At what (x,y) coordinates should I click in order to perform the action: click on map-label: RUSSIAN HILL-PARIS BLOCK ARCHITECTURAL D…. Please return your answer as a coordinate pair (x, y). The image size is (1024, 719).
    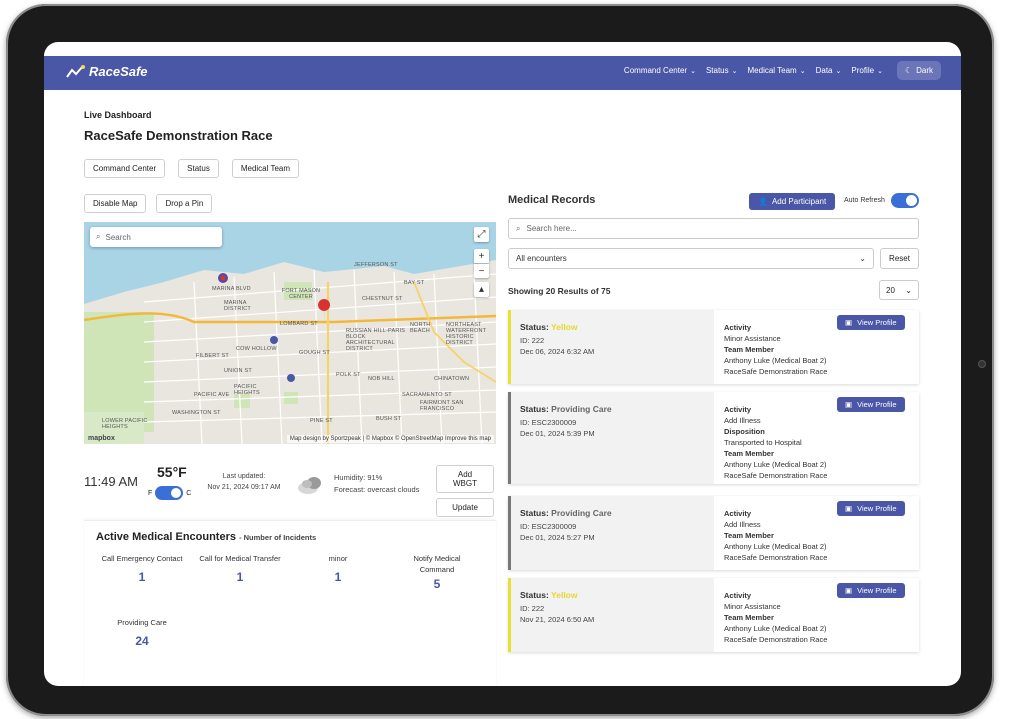
    Looking at the image, I should click on (376, 340).